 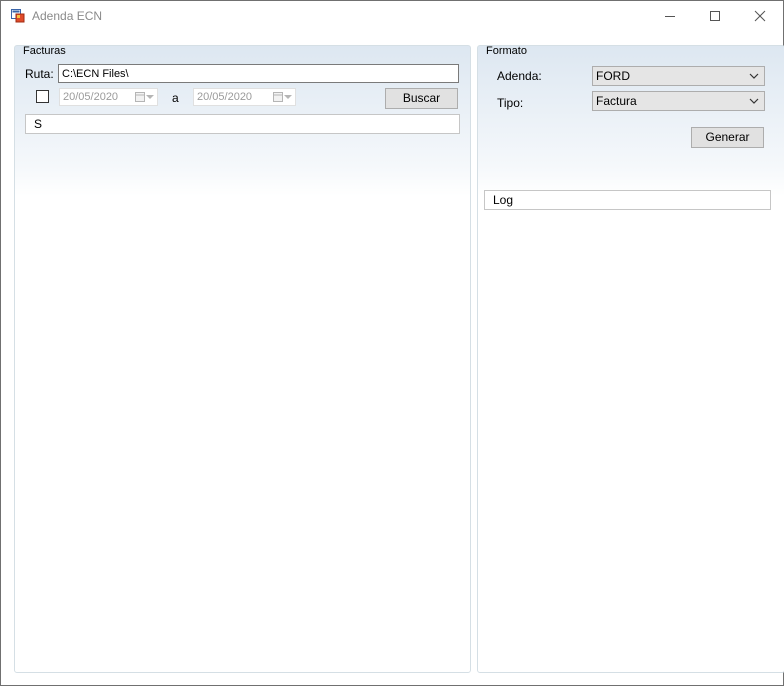 What do you see at coordinates (421, 98) in the screenshot?
I see `buscar-button: Buscar` at bounding box center [421, 98].